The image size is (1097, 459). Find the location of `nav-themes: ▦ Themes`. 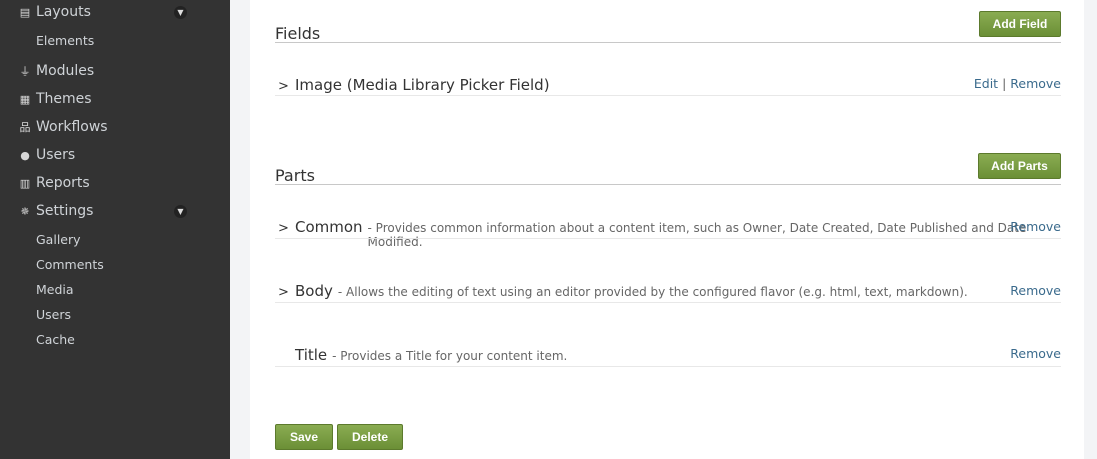

nav-themes: ▦ Themes is located at coordinates (55, 99).